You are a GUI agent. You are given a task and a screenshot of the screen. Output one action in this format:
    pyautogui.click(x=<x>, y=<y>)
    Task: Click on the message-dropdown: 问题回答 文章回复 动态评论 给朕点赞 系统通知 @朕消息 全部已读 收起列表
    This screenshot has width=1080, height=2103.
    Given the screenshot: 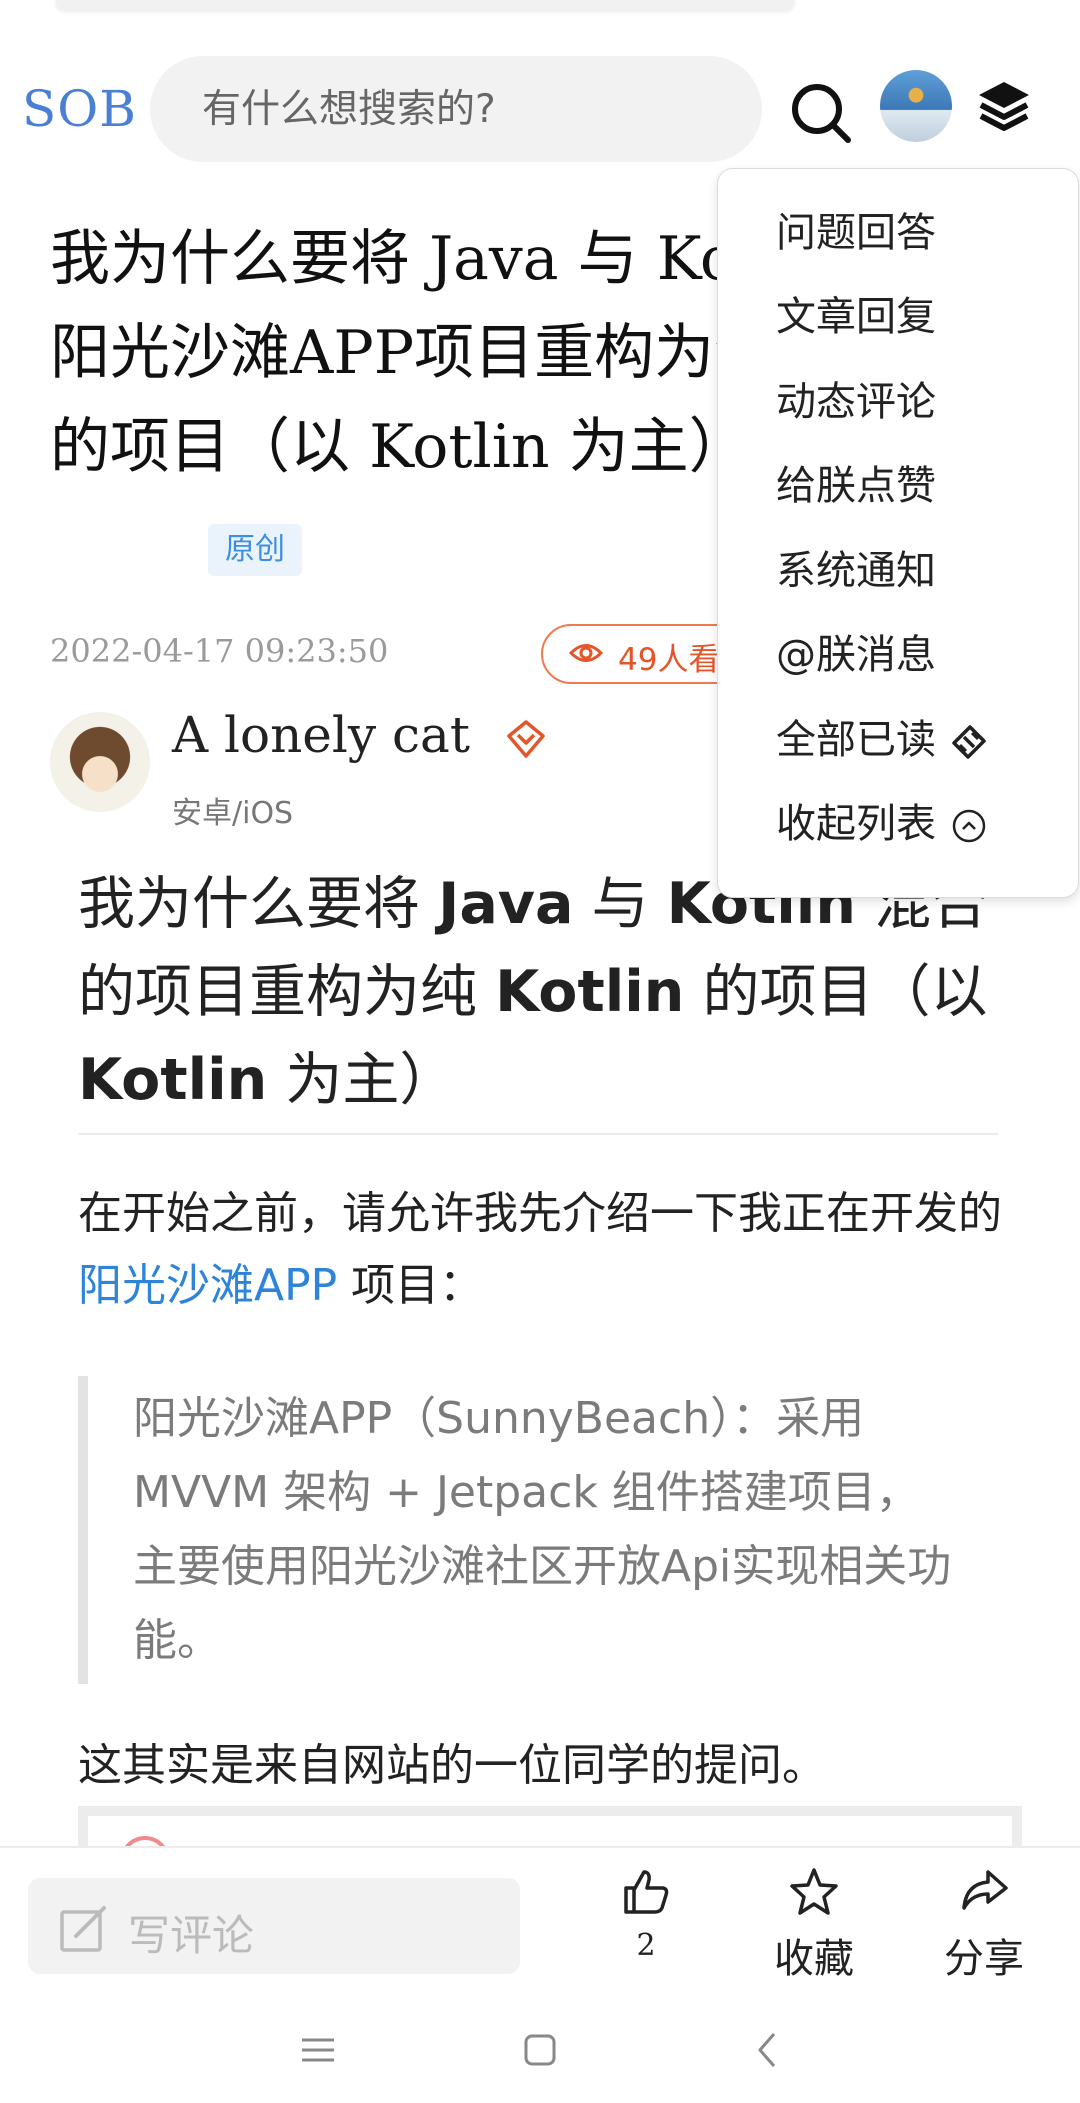 What is the action you would take?
    pyautogui.click(x=898, y=533)
    